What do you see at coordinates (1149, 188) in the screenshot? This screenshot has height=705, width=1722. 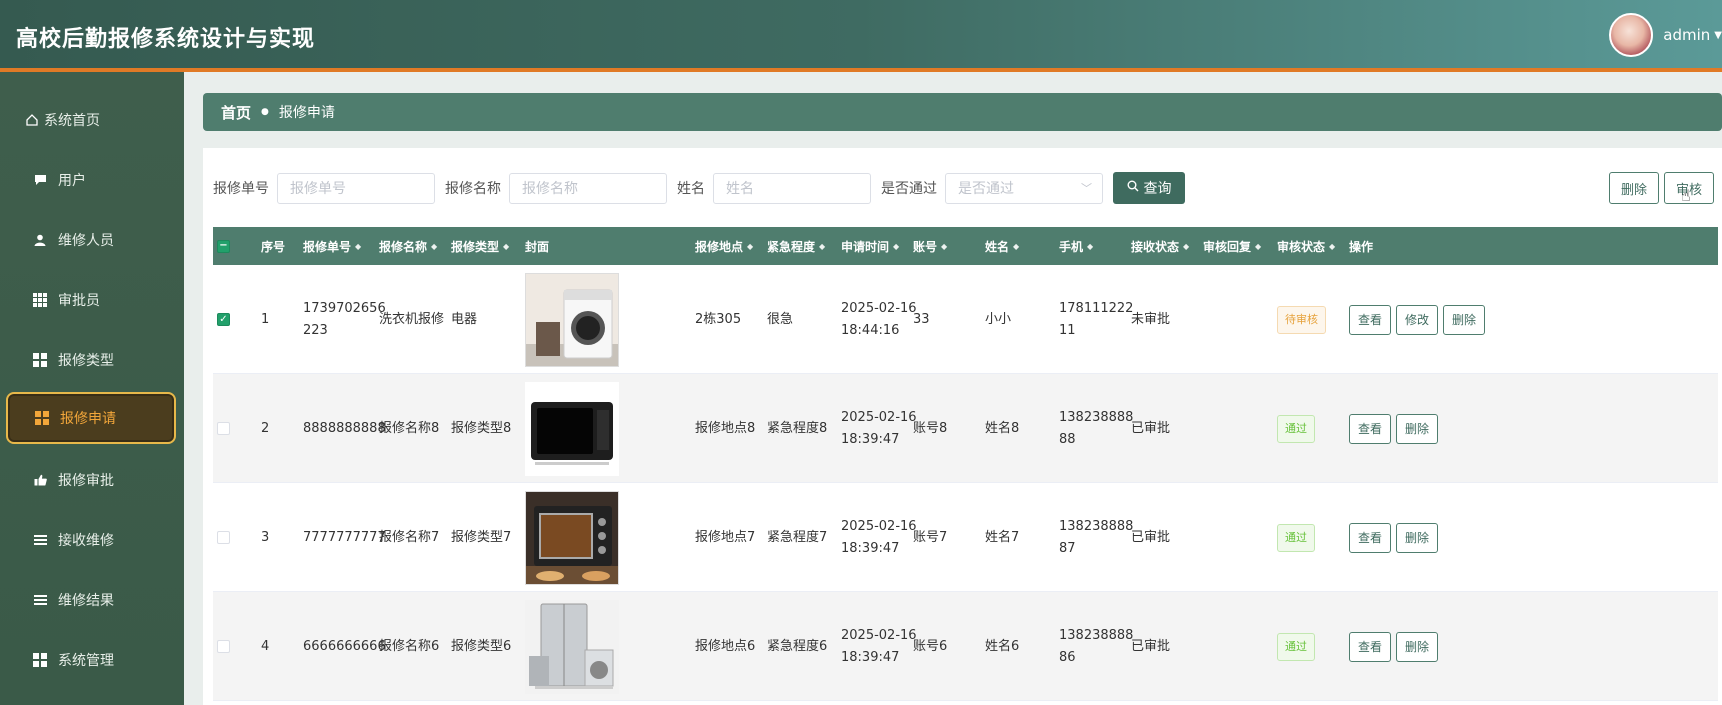 I see `query-button: 查询` at bounding box center [1149, 188].